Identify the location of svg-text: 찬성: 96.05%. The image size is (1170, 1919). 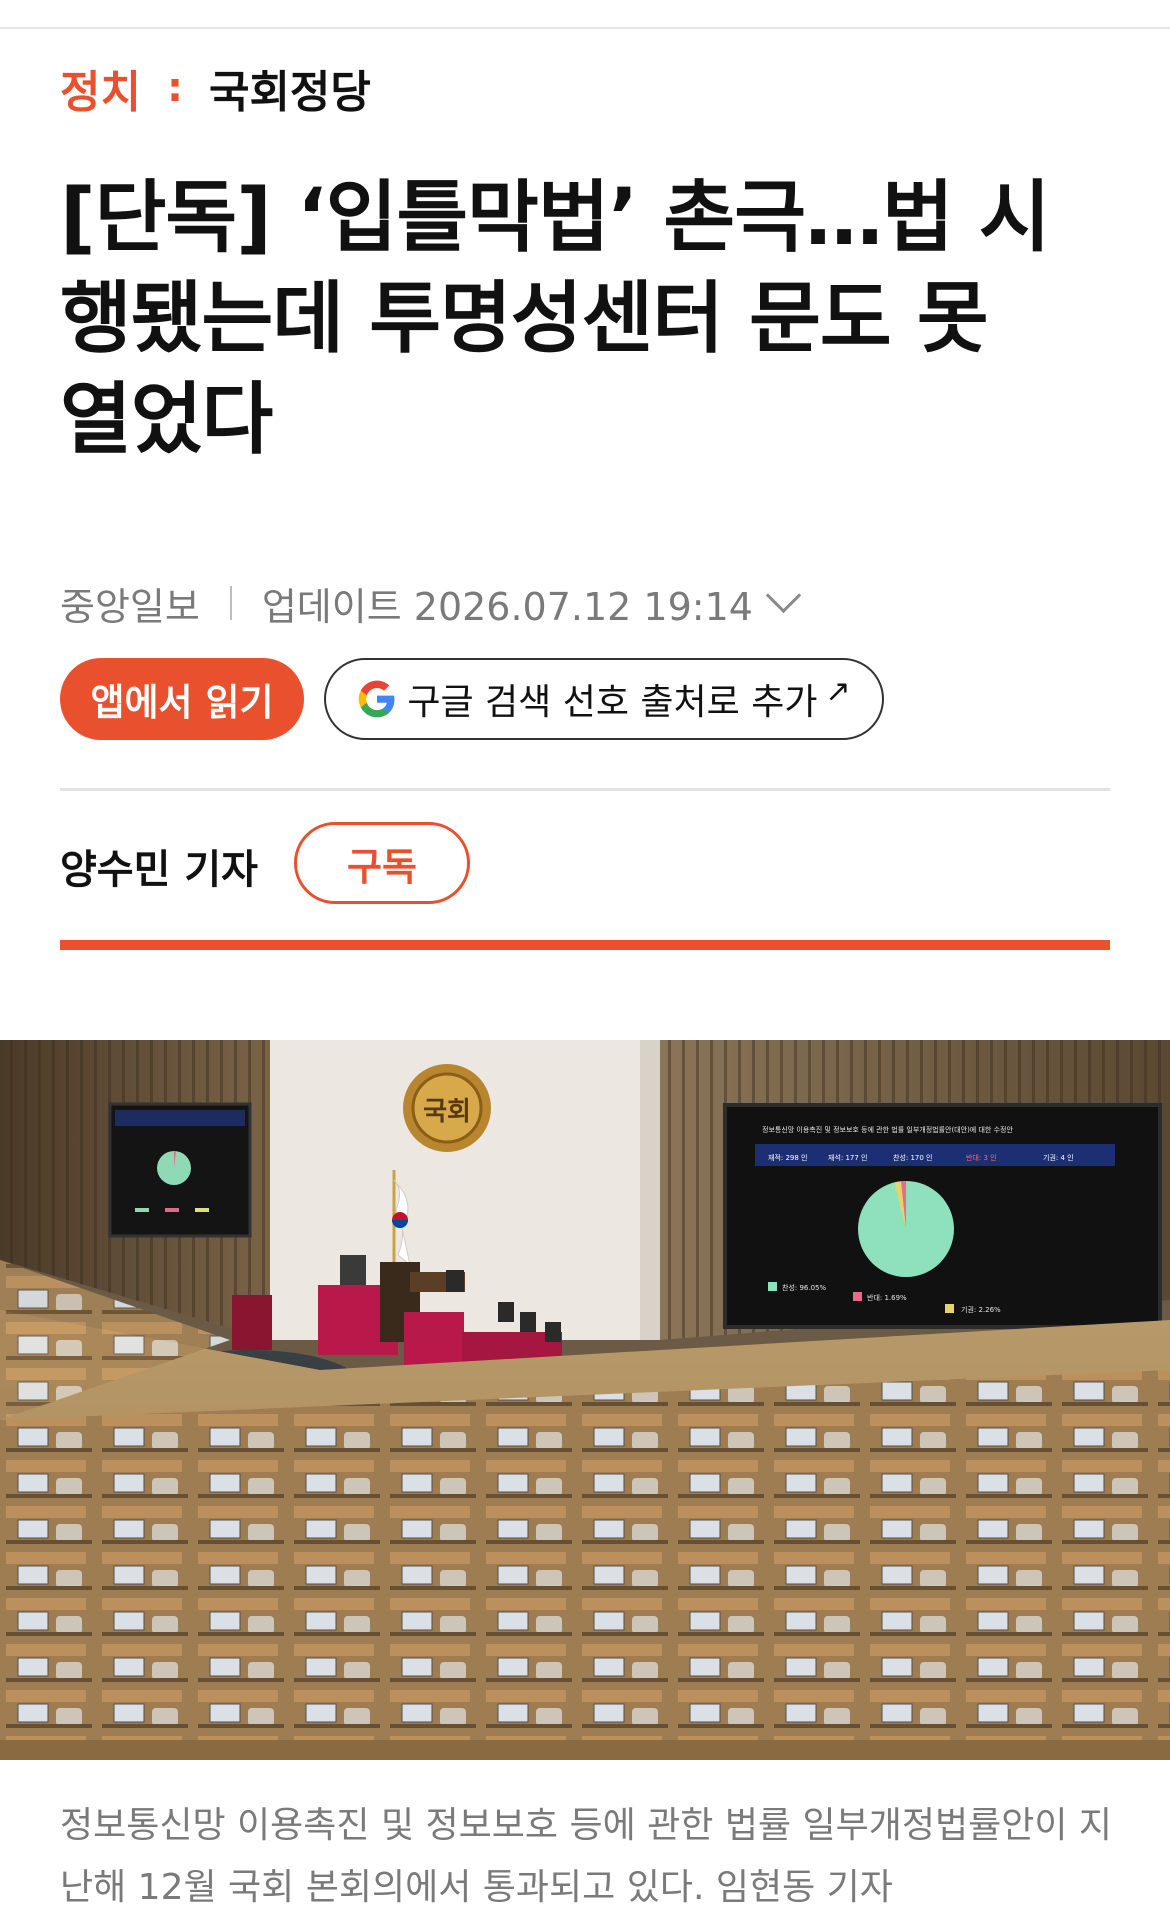
(804, 1287).